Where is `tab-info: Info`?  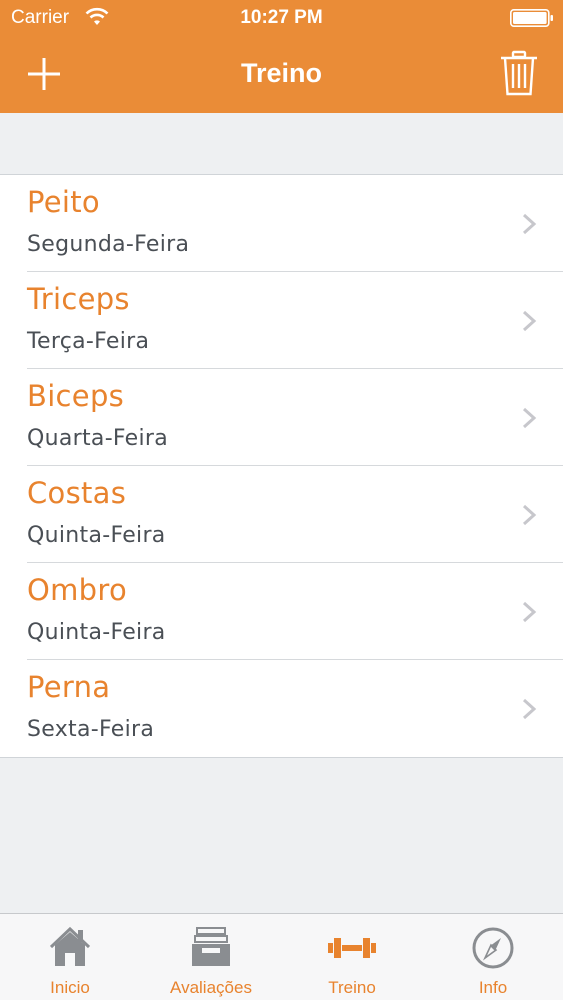 tab-info: Info is located at coordinates (493, 957).